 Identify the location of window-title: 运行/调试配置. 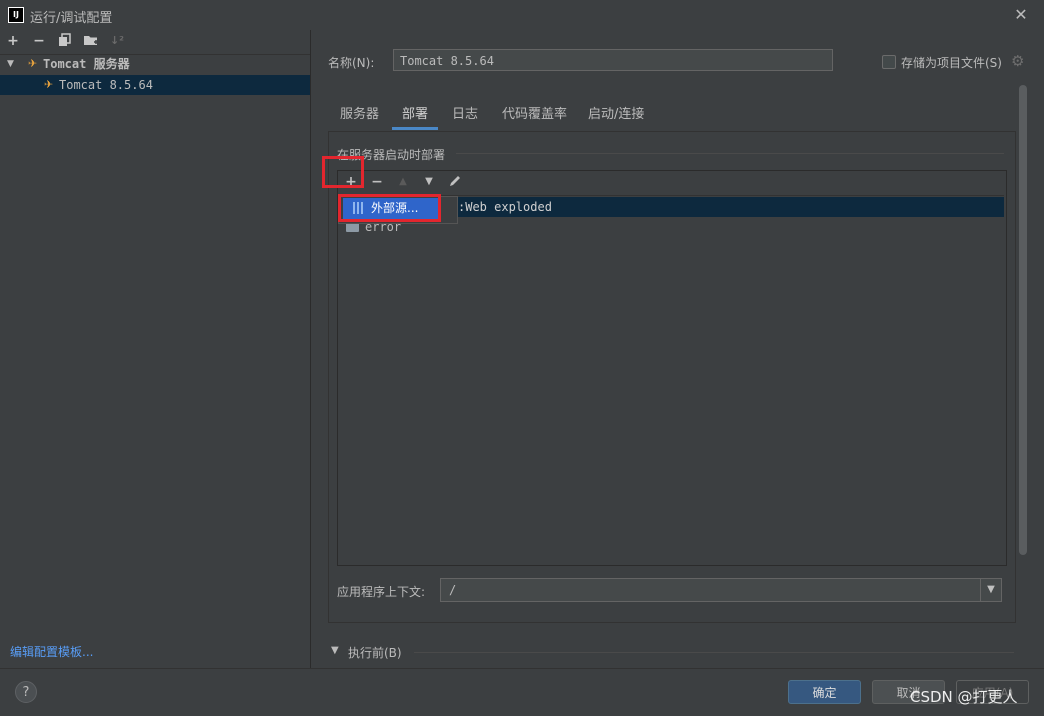
(71, 18).